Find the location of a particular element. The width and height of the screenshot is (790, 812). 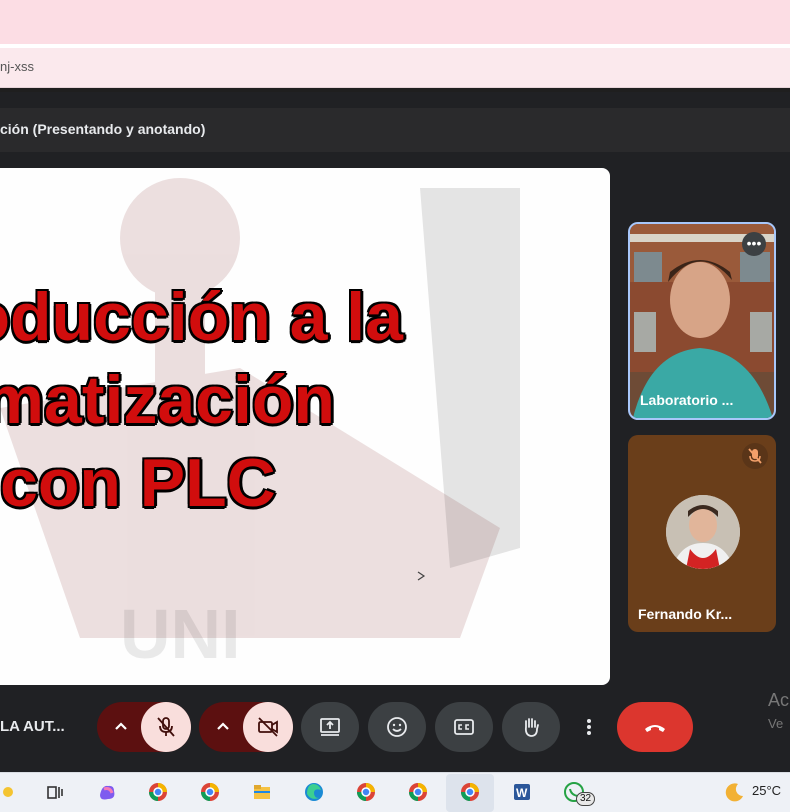

widgets-icon is located at coordinates (13, 792).